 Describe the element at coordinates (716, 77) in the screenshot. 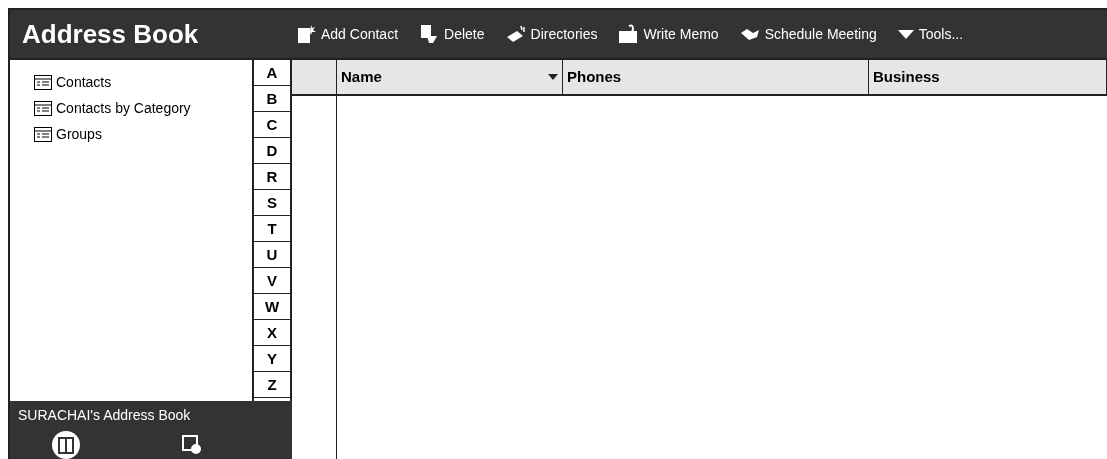

I see `column-header: Phones` at that location.